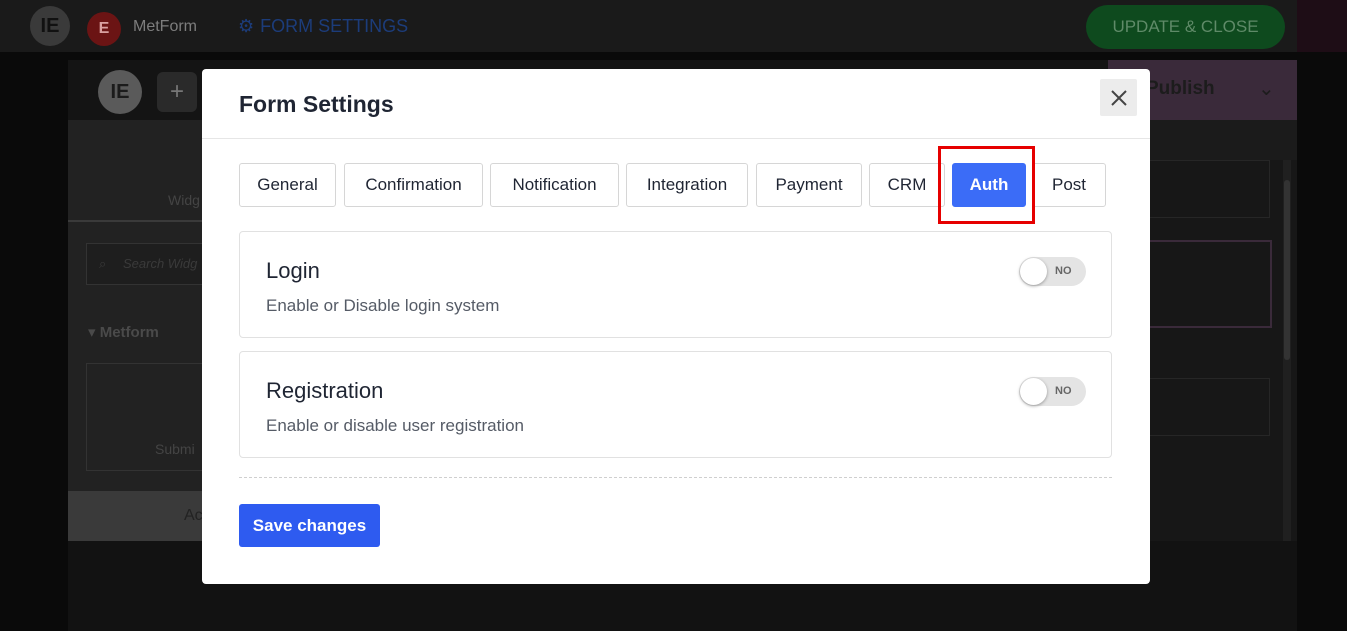  I want to click on publish-label: Publish, so click(1180, 88).